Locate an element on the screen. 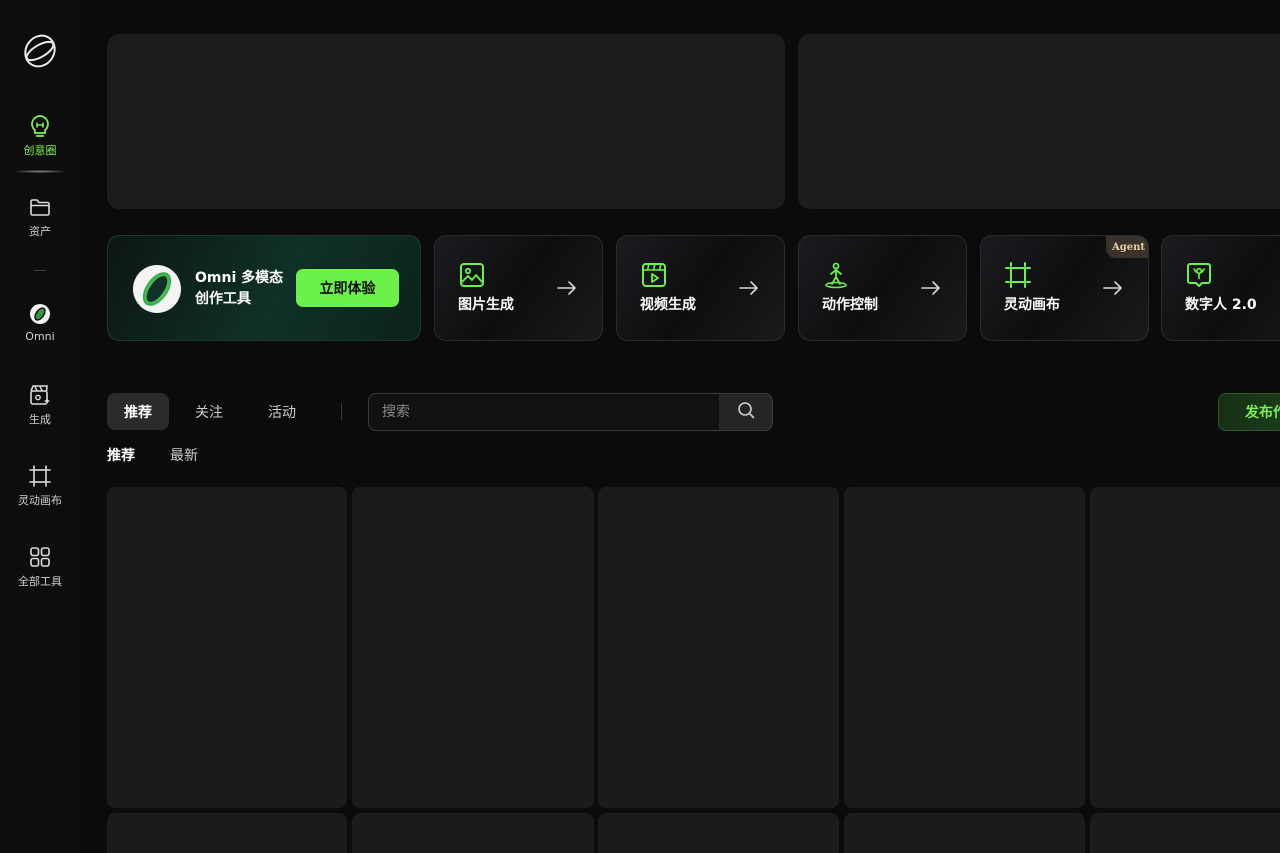 This screenshot has width=1280, height=853. sidebar-item-label: 创意圈 is located at coordinates (40, 150).